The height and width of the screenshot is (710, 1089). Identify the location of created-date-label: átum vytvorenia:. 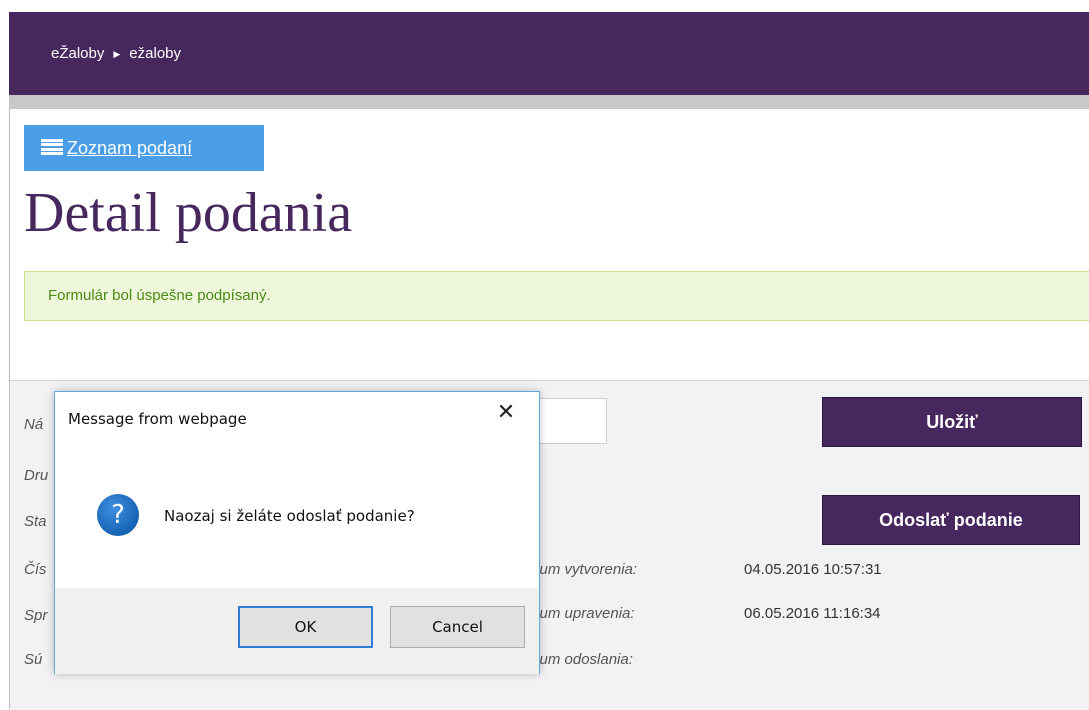
(582, 569).